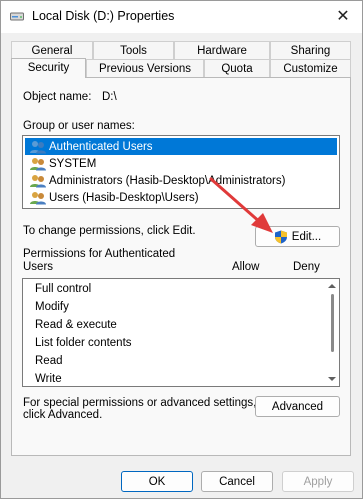 Image resolution: width=363 pixels, height=499 pixels. What do you see at coordinates (103, 16) in the screenshot?
I see `window-title: Local Disk (D:) Properties` at bounding box center [103, 16].